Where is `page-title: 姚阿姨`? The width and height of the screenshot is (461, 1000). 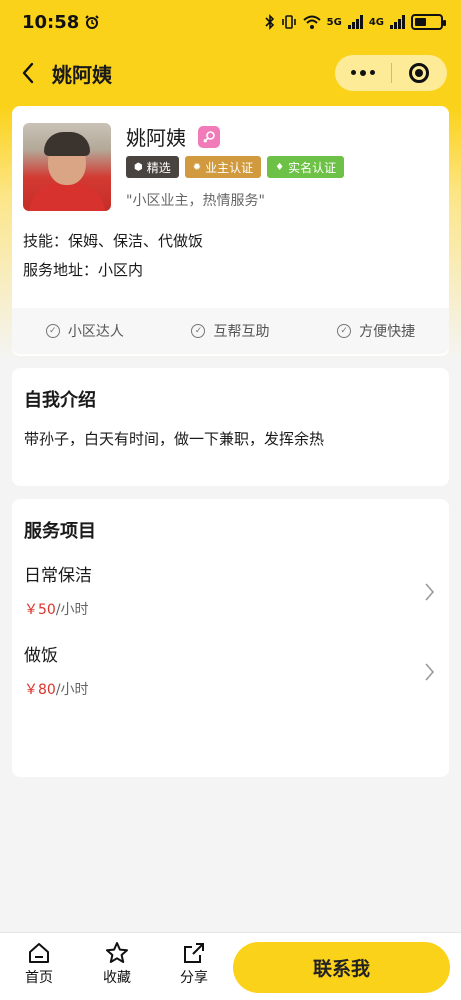 page-title: 姚阿姨 is located at coordinates (82, 74).